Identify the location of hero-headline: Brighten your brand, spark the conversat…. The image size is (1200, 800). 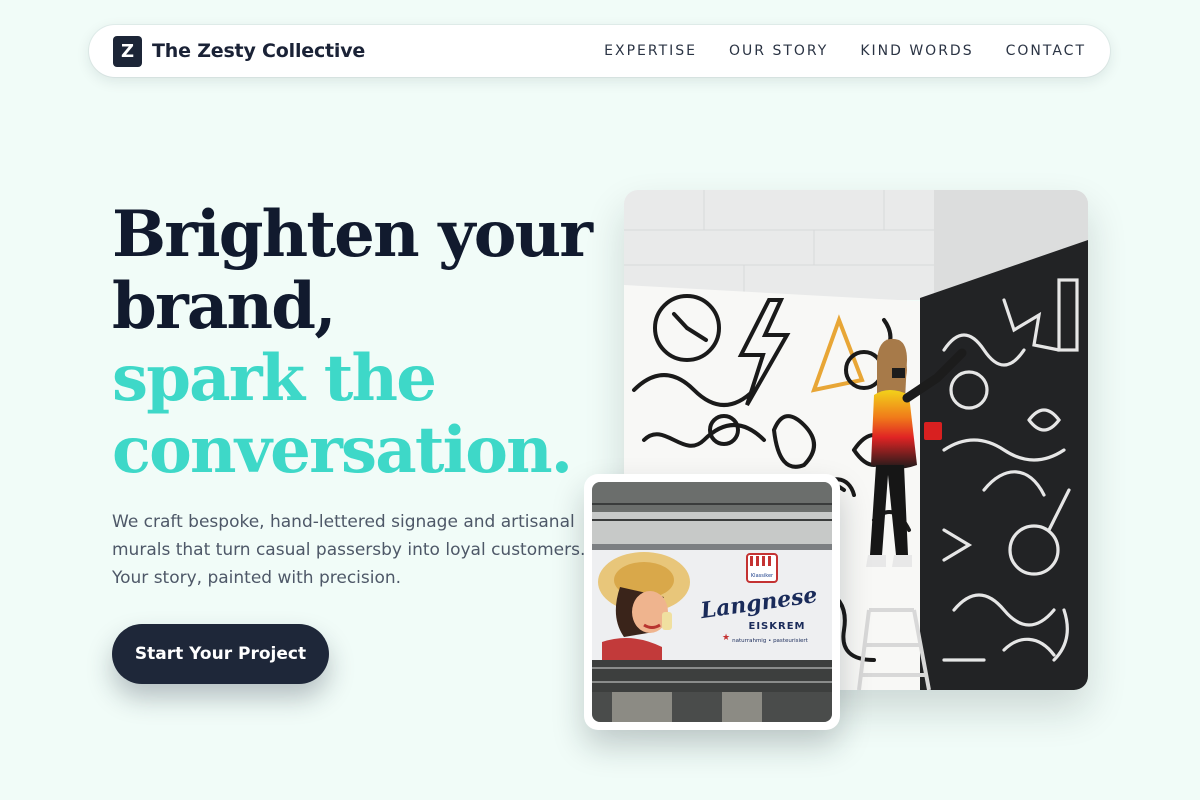
(357, 343).